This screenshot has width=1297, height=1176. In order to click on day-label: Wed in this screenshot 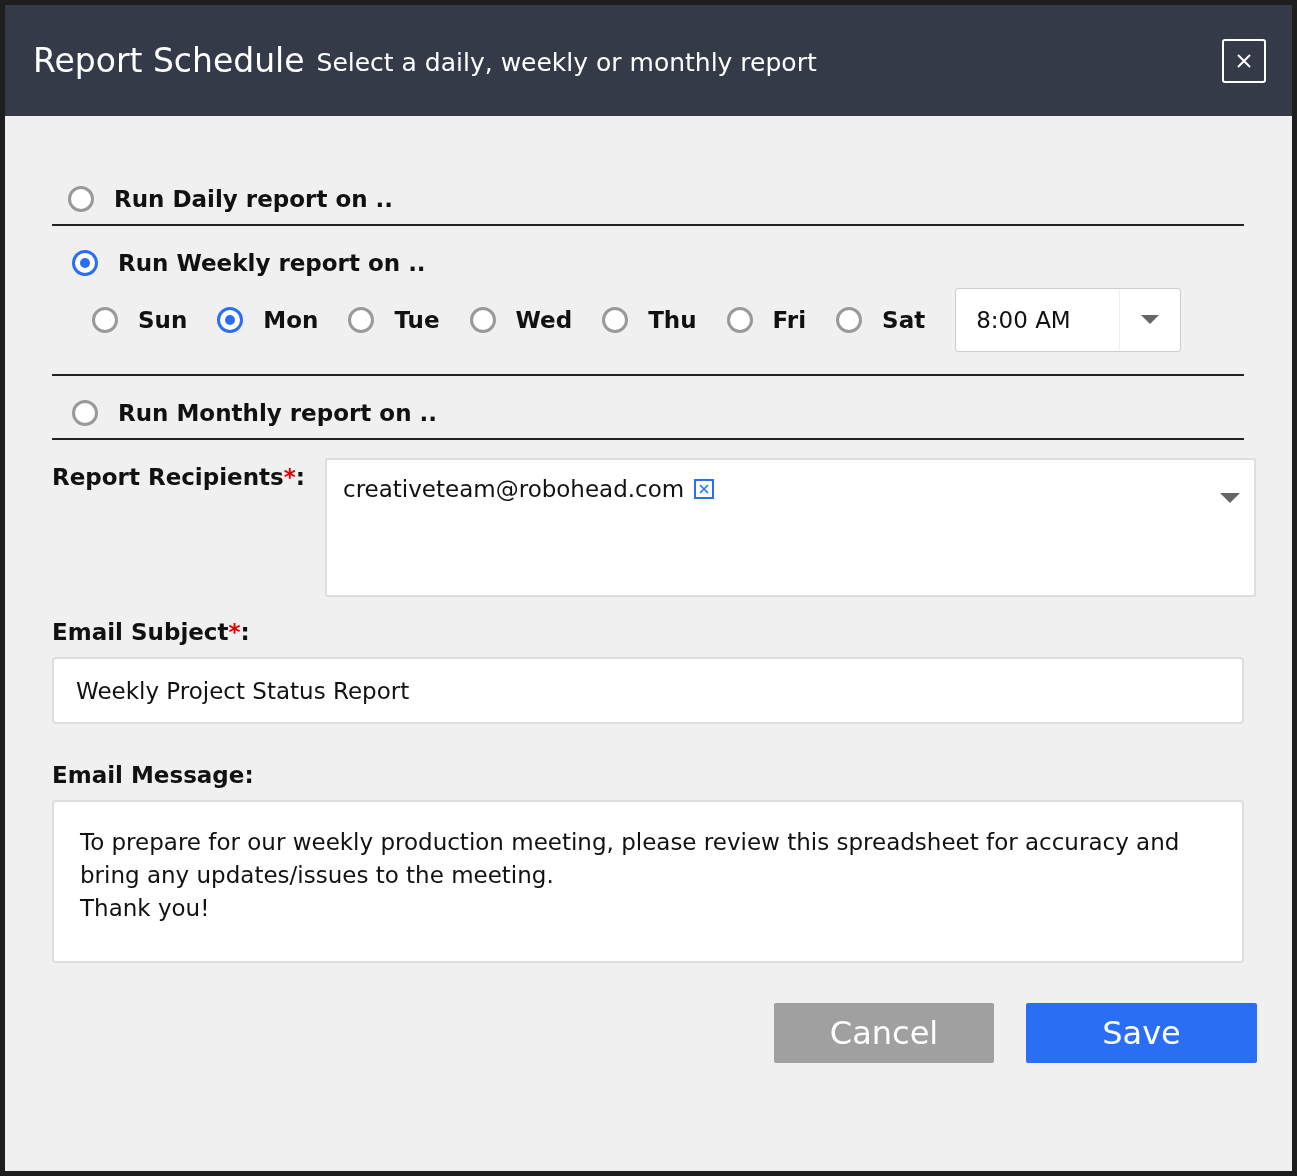, I will do `click(544, 320)`.